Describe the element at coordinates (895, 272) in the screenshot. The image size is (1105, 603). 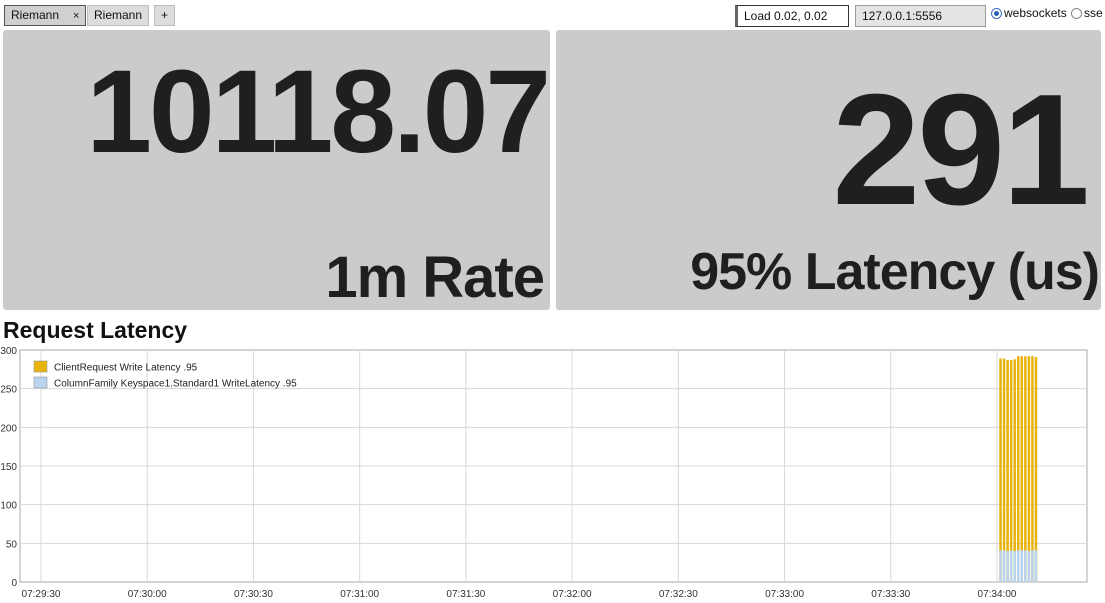
I see `latency-label: 95% Latency (us)` at that location.